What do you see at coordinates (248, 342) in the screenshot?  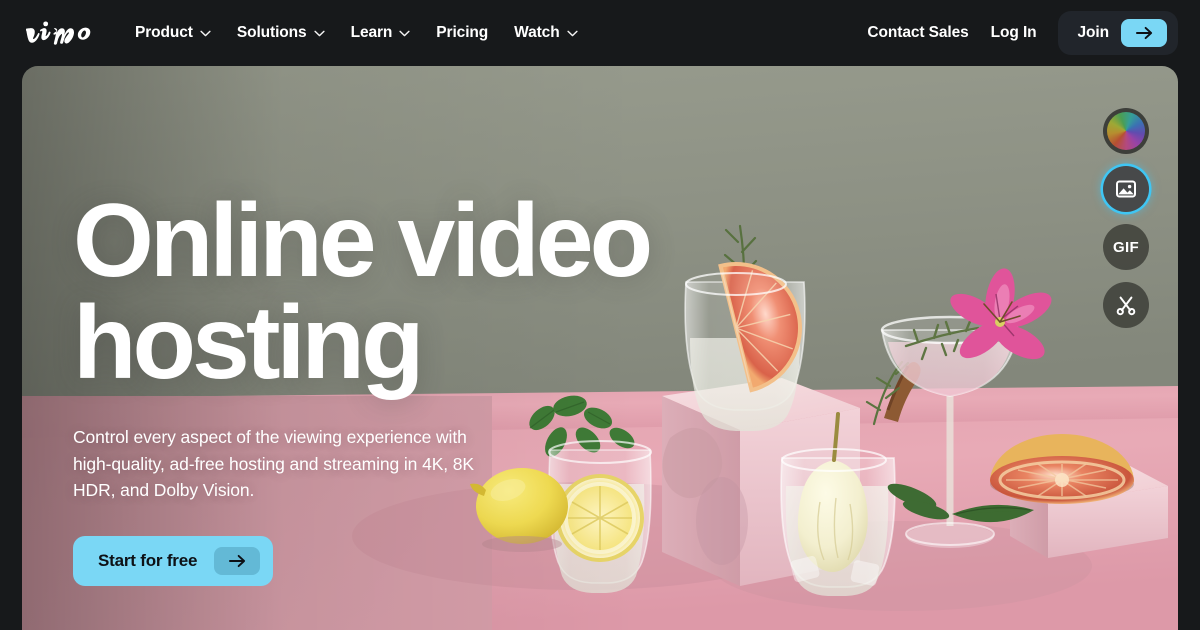 I see `hero-title-line-2: hosting` at bounding box center [248, 342].